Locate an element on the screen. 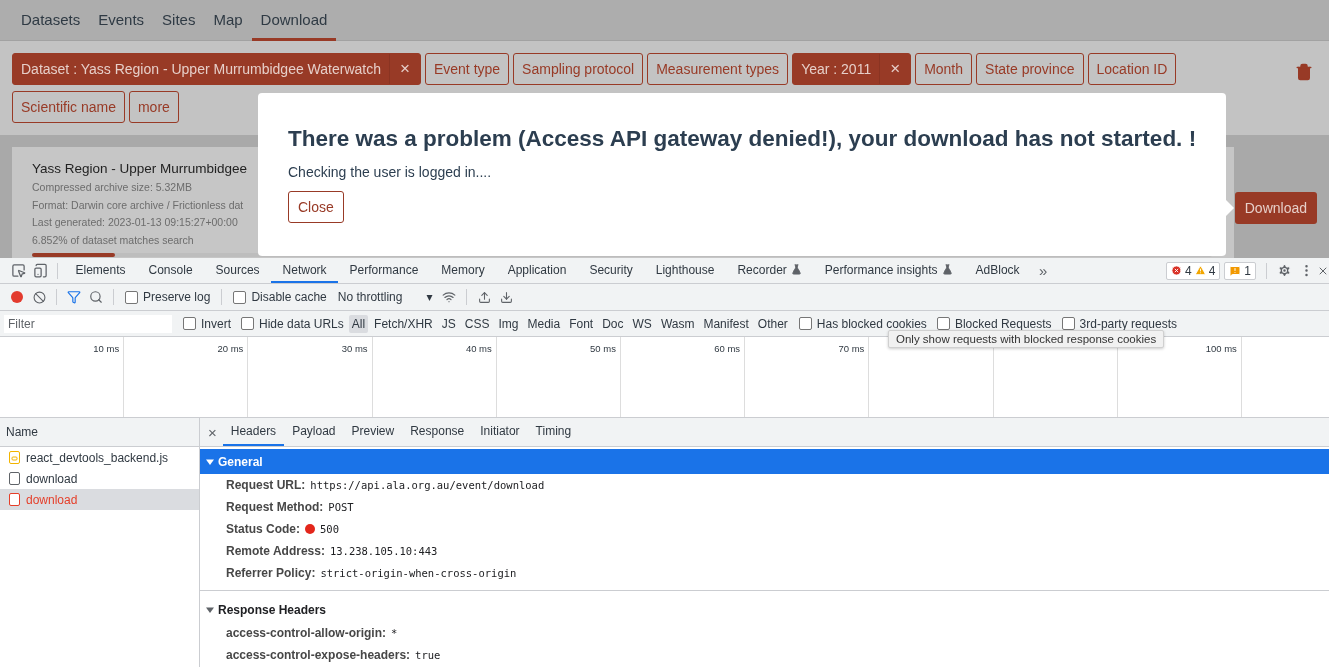 The width and height of the screenshot is (1329, 667). hide-data-urls-checkbox: Hide data URLs is located at coordinates (292, 323).